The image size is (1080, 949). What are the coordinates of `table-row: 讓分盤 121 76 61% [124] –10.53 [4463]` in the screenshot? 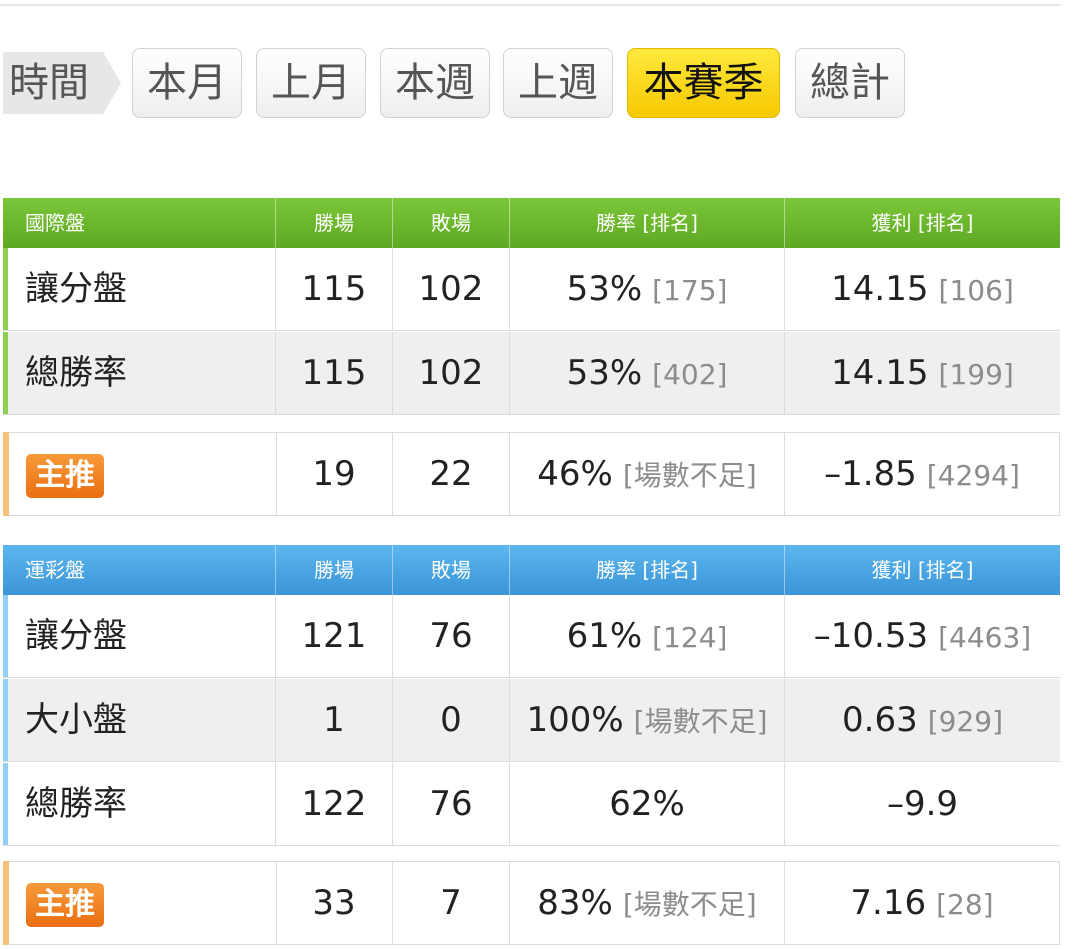 It's located at (531, 636).